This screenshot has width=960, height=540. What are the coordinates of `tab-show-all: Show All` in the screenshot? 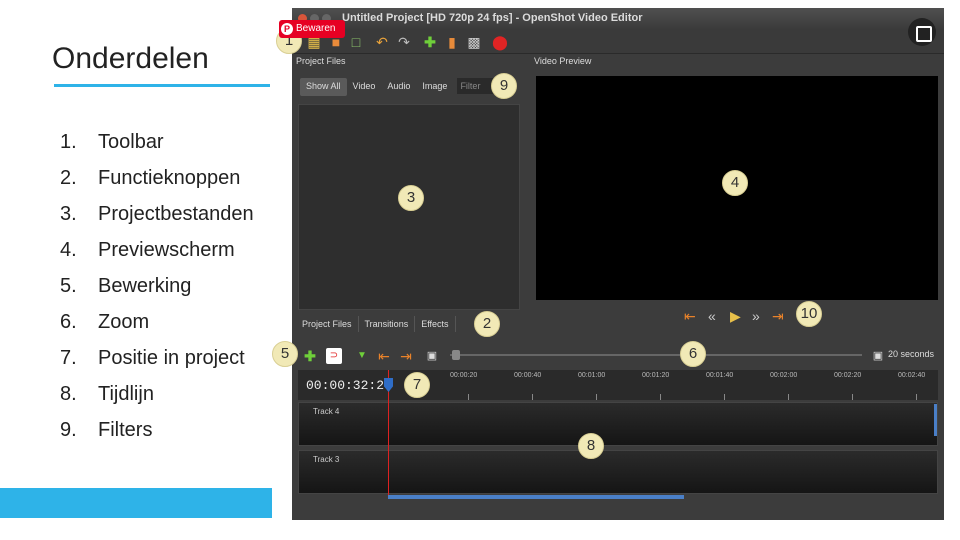 It's located at (323, 87).